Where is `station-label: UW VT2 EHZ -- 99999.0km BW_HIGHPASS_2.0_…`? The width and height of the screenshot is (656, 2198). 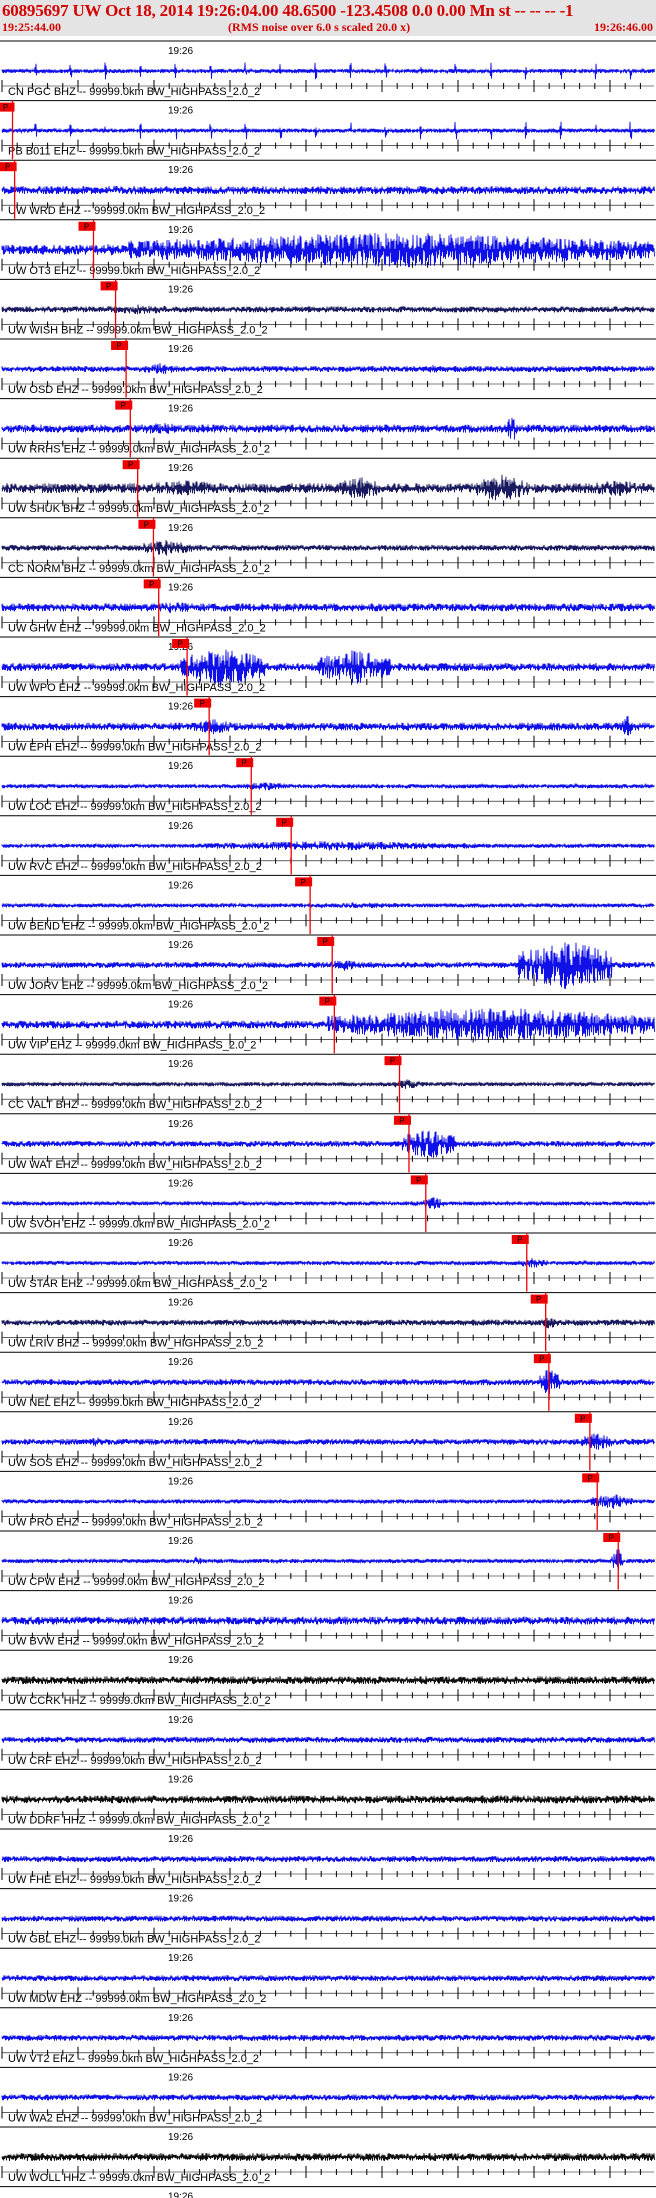 station-label: UW VT2 EHZ -- 99999.0km BW_HIGHPASS_2.0_… is located at coordinates (133, 2059).